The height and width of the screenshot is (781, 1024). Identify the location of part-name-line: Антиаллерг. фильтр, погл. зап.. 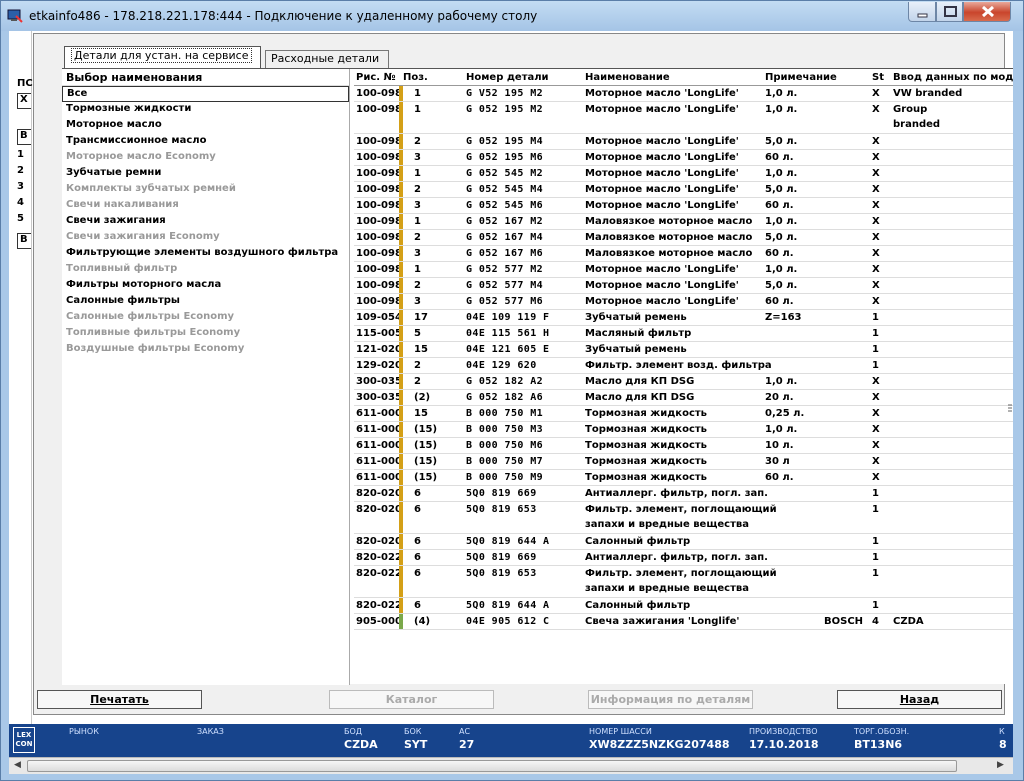
(676, 557).